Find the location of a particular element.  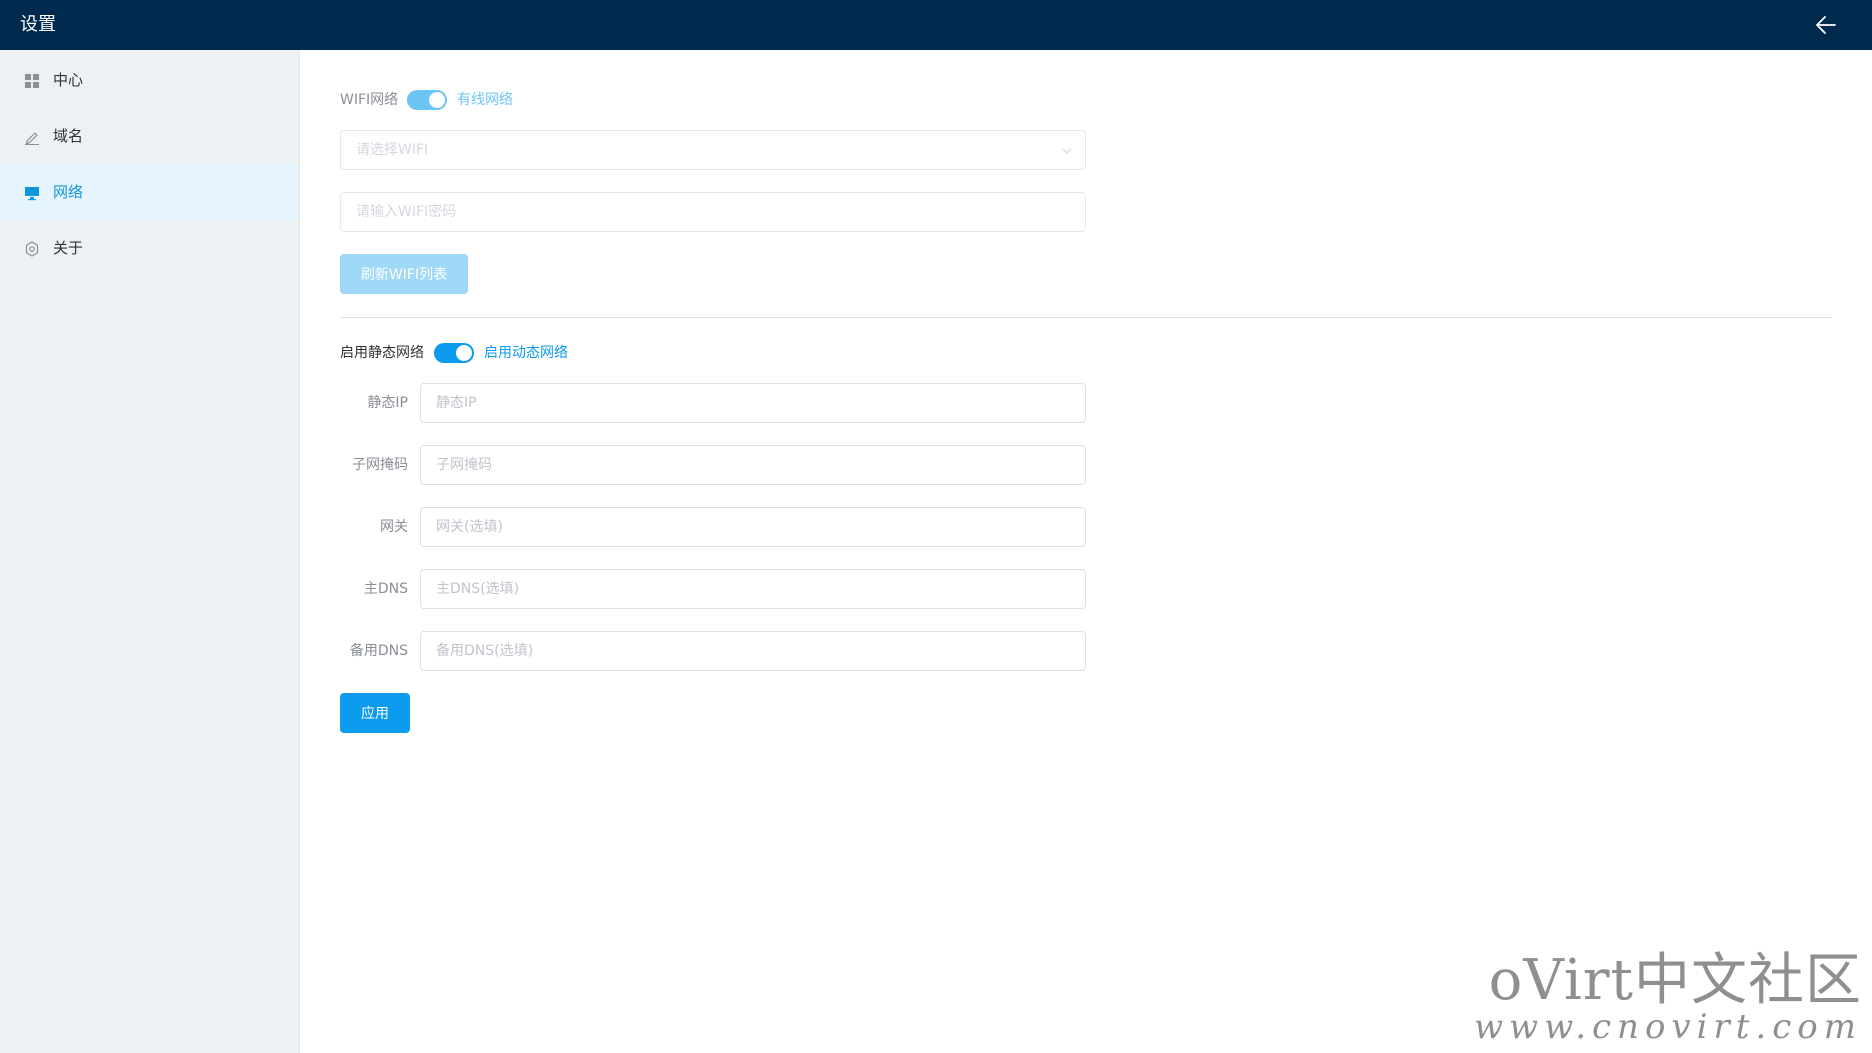

wifi-switch-row: WIFI网络 有线网络 is located at coordinates (490, 100).